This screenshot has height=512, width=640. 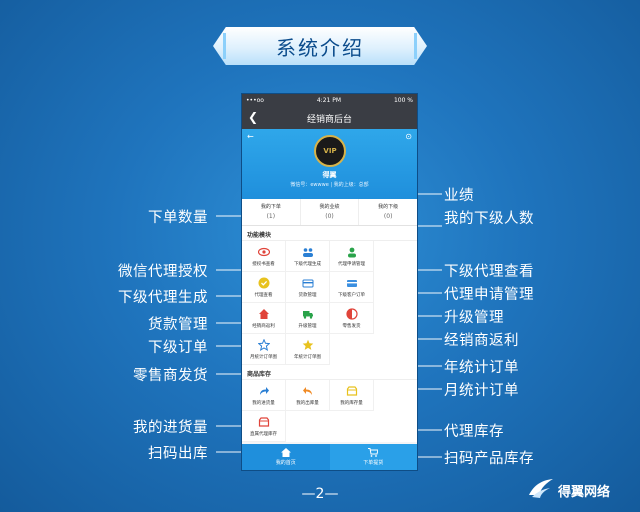 I want to click on callout-payment-mgmt: 货款管理, so click(x=178, y=325).